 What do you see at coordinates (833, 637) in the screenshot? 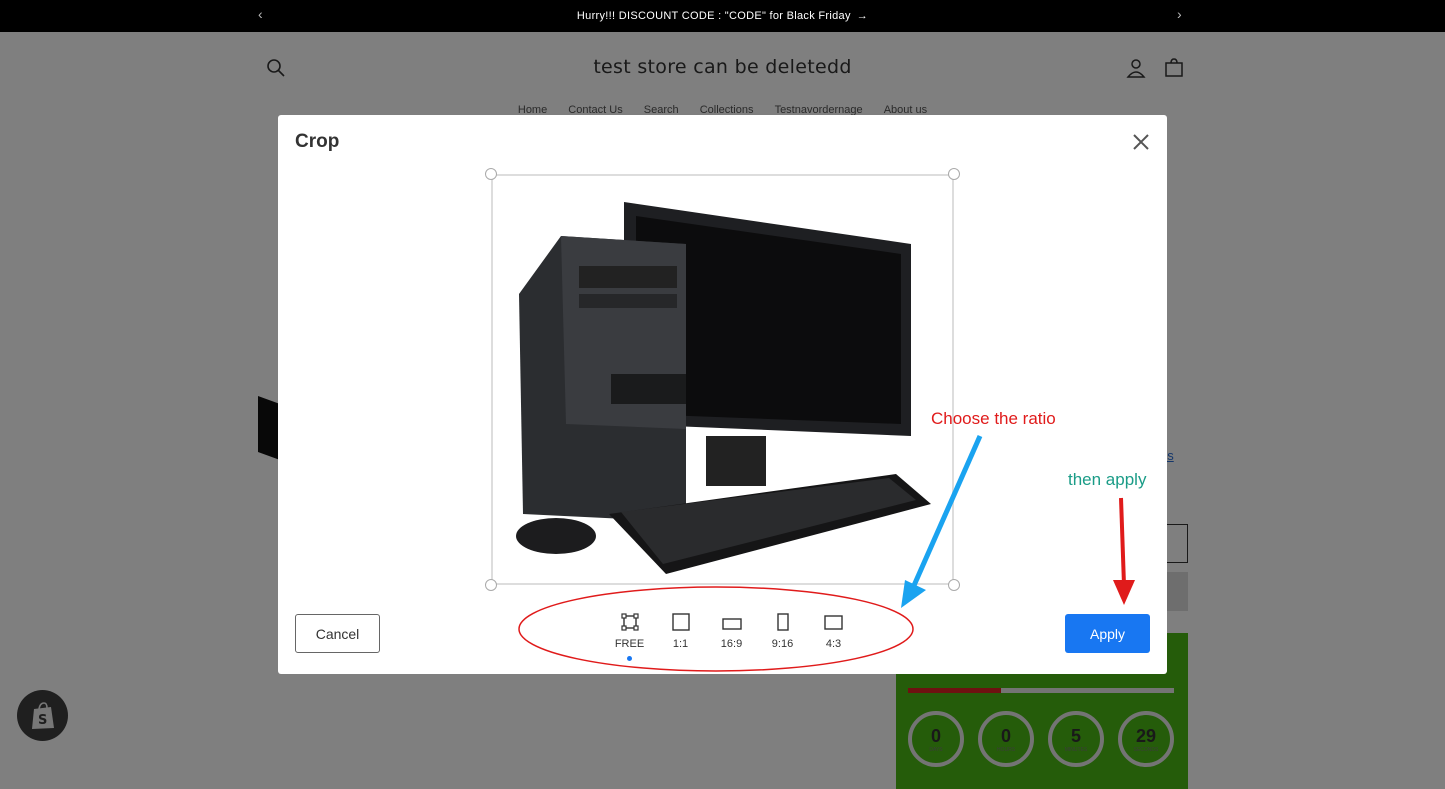
I see `ratio-4-3: 4:3` at bounding box center [833, 637].